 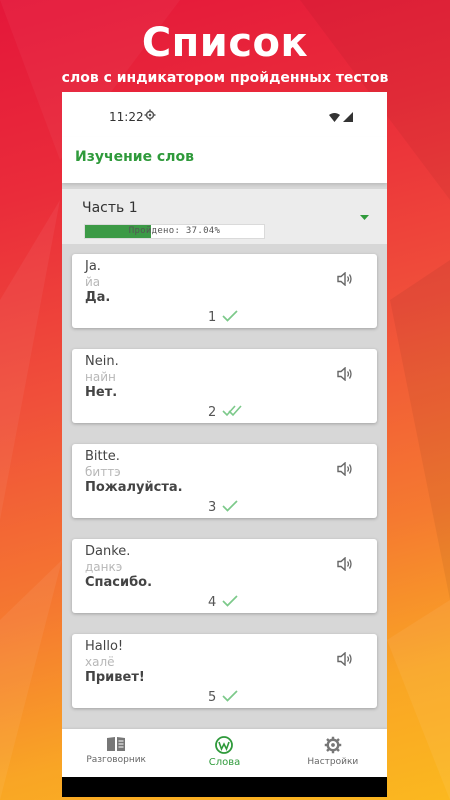 I want to click on word-russian: Привет!, so click(x=115, y=677).